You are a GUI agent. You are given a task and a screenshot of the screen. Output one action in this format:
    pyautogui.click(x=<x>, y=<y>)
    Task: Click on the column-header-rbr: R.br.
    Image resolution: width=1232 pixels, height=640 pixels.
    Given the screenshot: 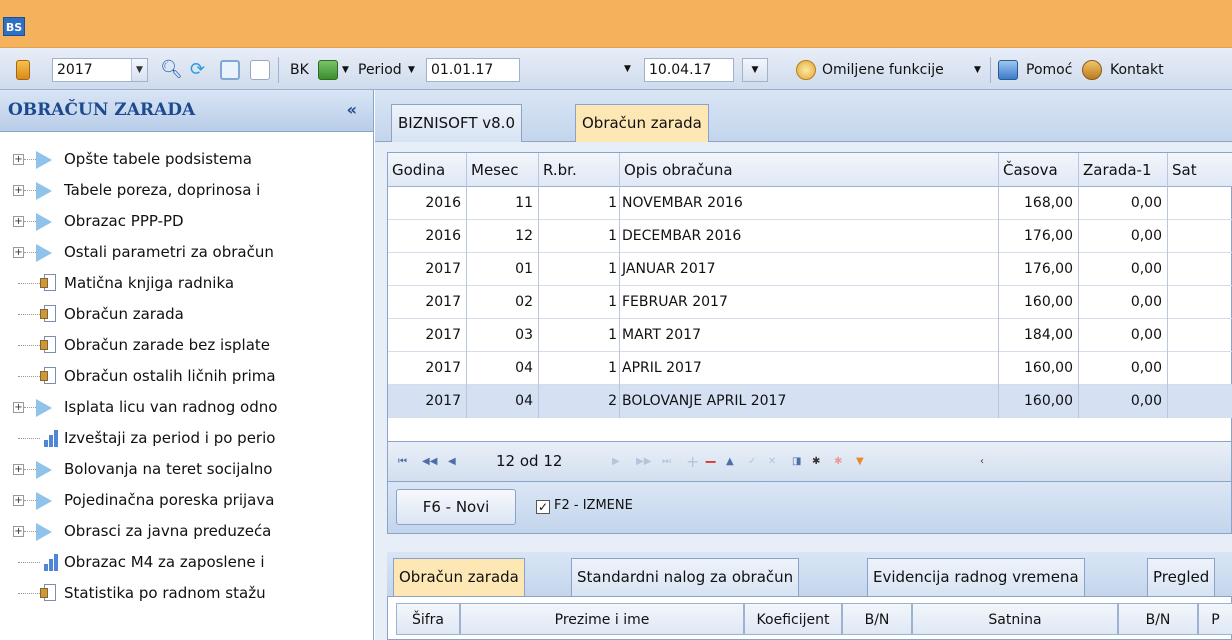 What is the action you would take?
    pyautogui.click(x=579, y=170)
    